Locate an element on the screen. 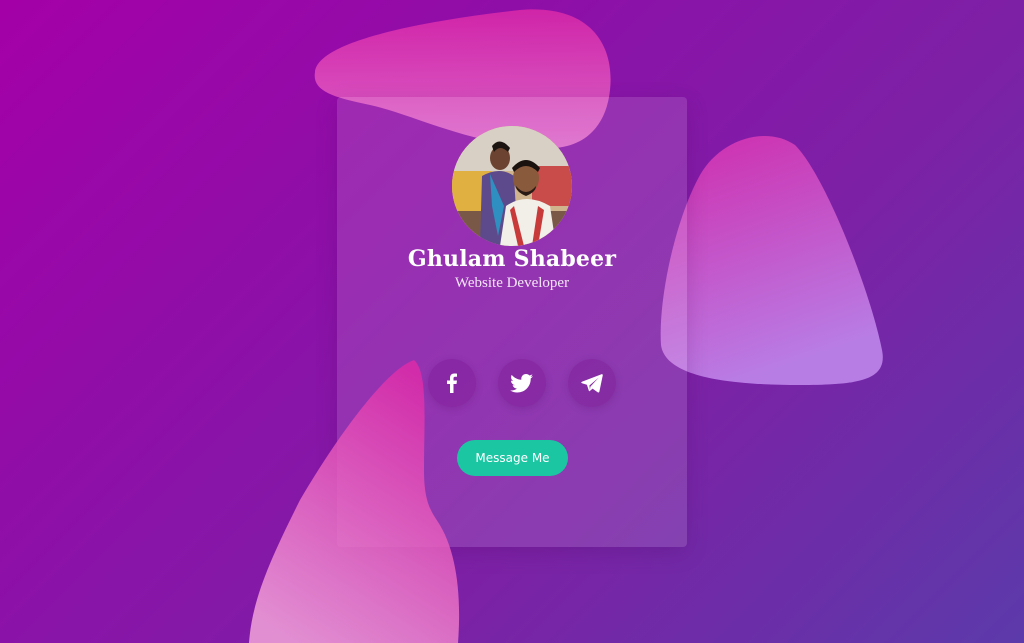 The width and height of the screenshot is (1024, 643). telegram-button is located at coordinates (592, 383).